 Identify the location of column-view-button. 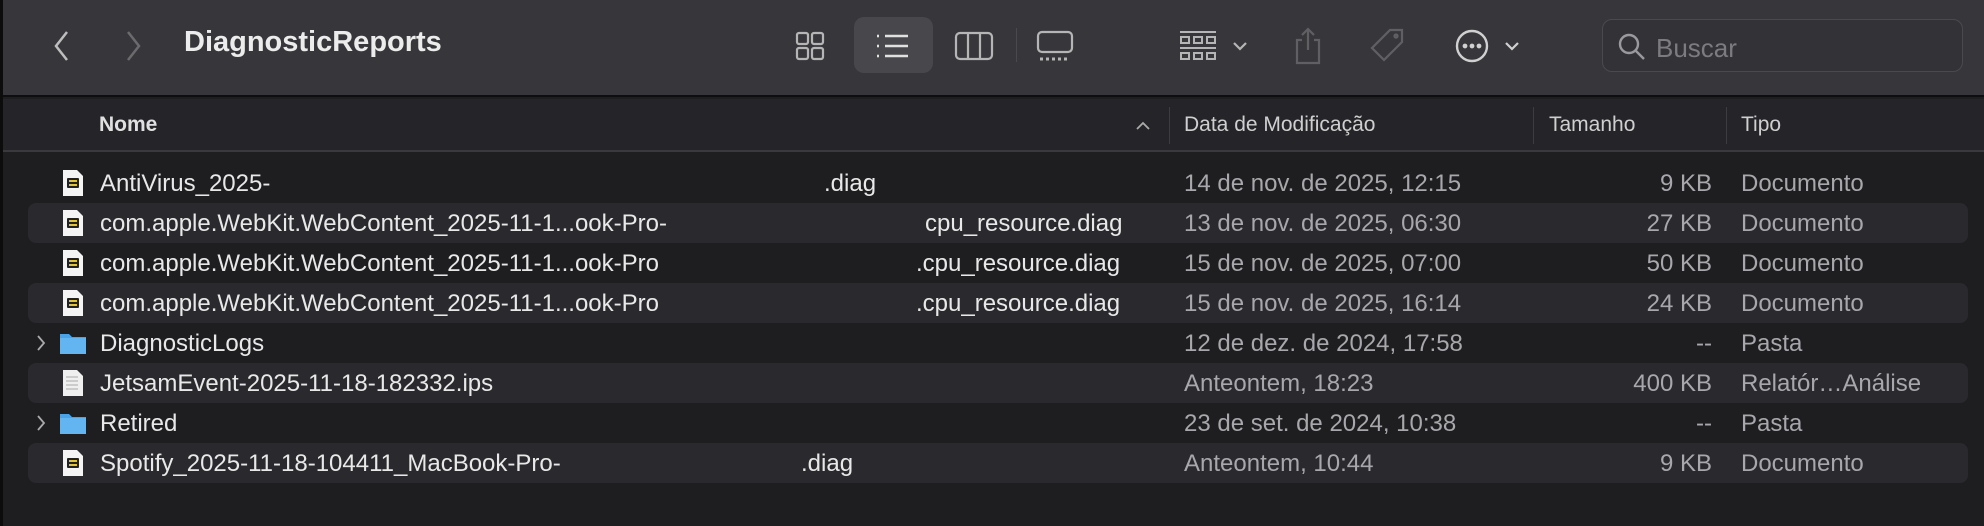
(974, 46).